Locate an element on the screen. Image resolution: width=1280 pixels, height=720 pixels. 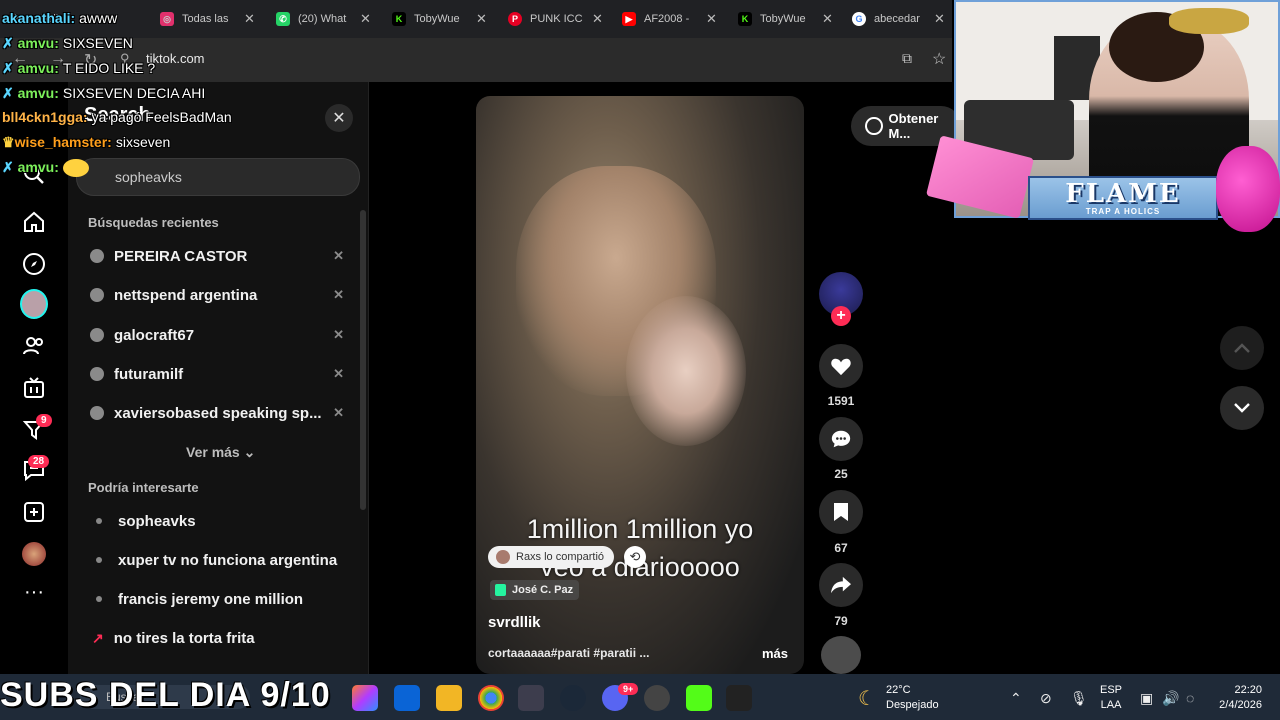
browser-tab: P PUNK ICC ✕ is located at coordinates (555, 19).